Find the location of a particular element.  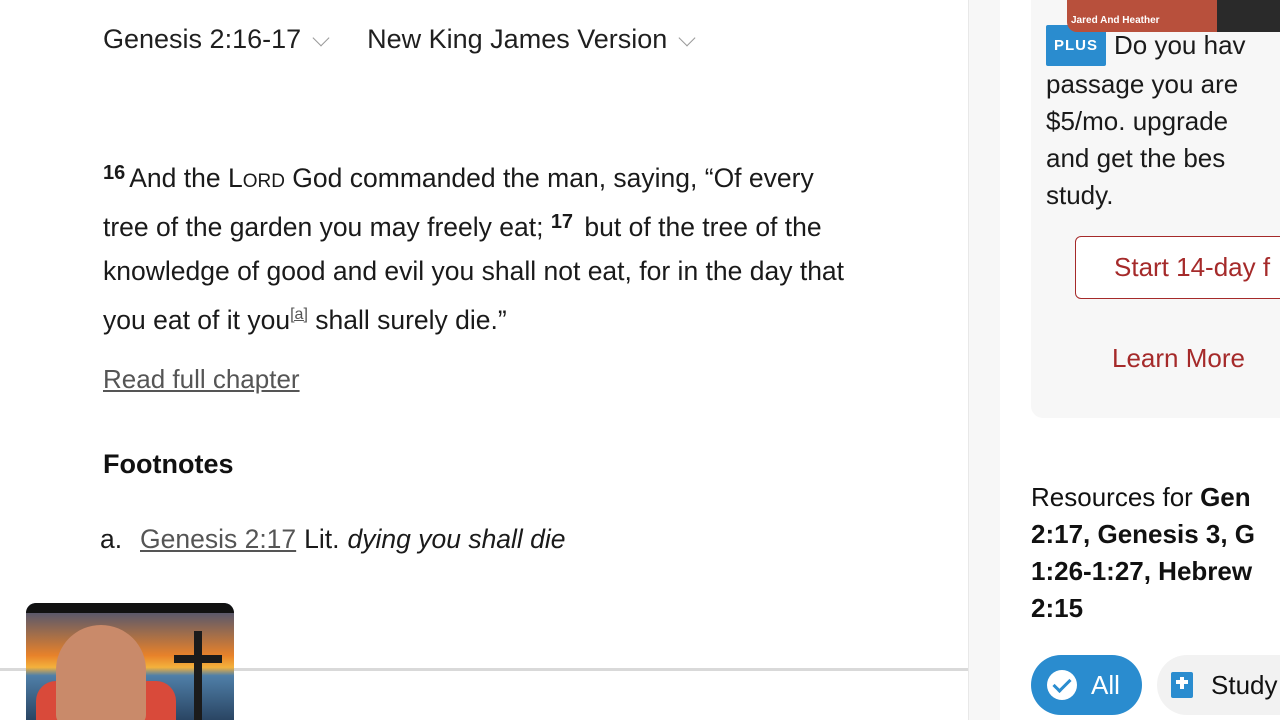

footnote-text: dying you shall die is located at coordinates (456, 539).